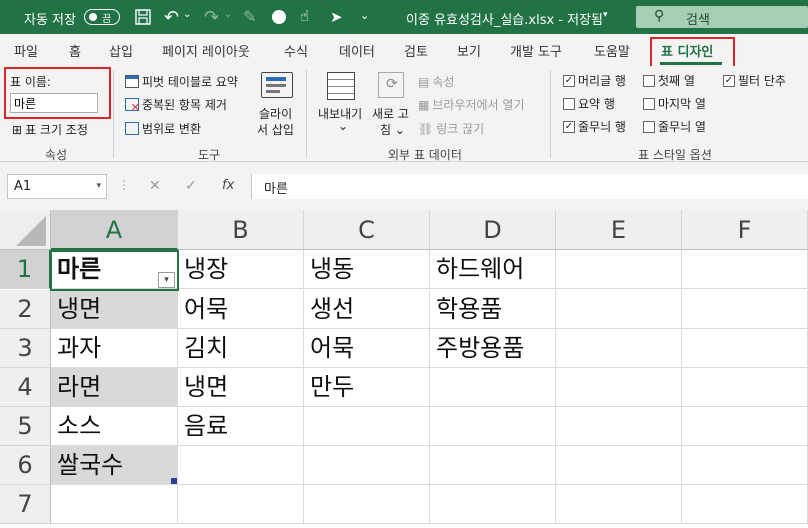 This screenshot has height=528, width=808. I want to click on tab-developer: 개발 도구, so click(536, 50).